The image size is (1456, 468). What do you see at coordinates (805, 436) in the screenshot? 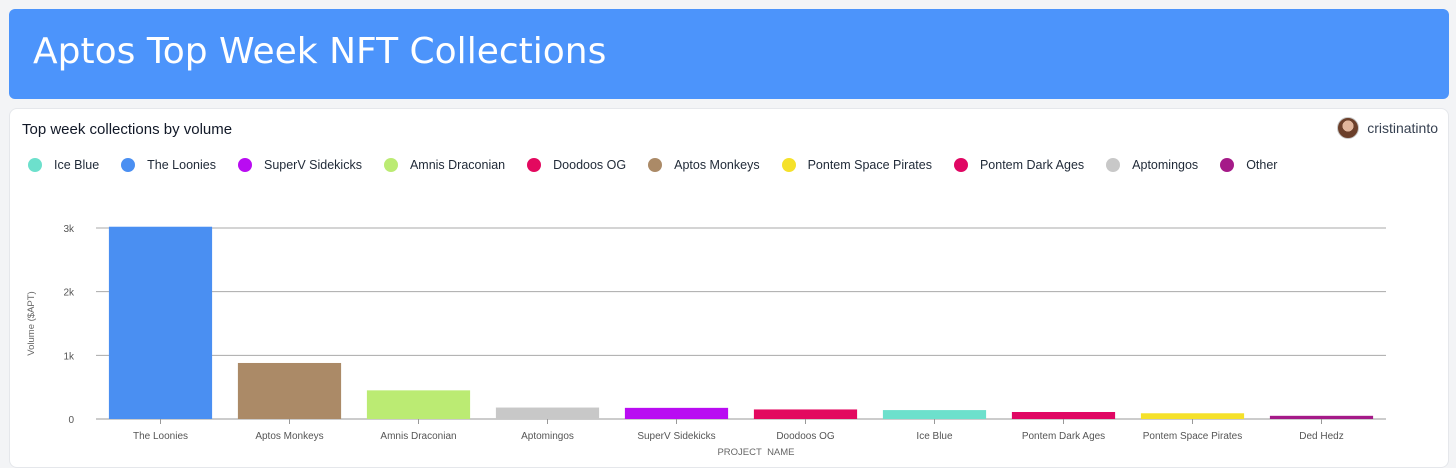
I see `x-tick-label: Doodoos OG` at bounding box center [805, 436].